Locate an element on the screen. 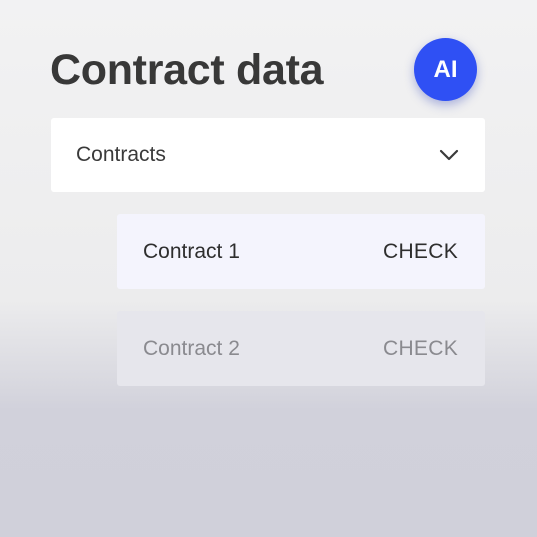 The image size is (537, 537). contract-name: Contract 1 is located at coordinates (191, 251).